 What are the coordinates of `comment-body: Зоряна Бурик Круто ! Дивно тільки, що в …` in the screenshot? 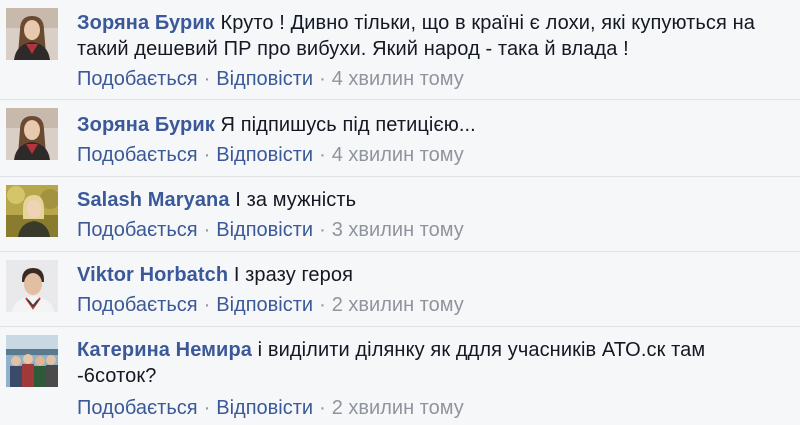 It's located at (430, 36).